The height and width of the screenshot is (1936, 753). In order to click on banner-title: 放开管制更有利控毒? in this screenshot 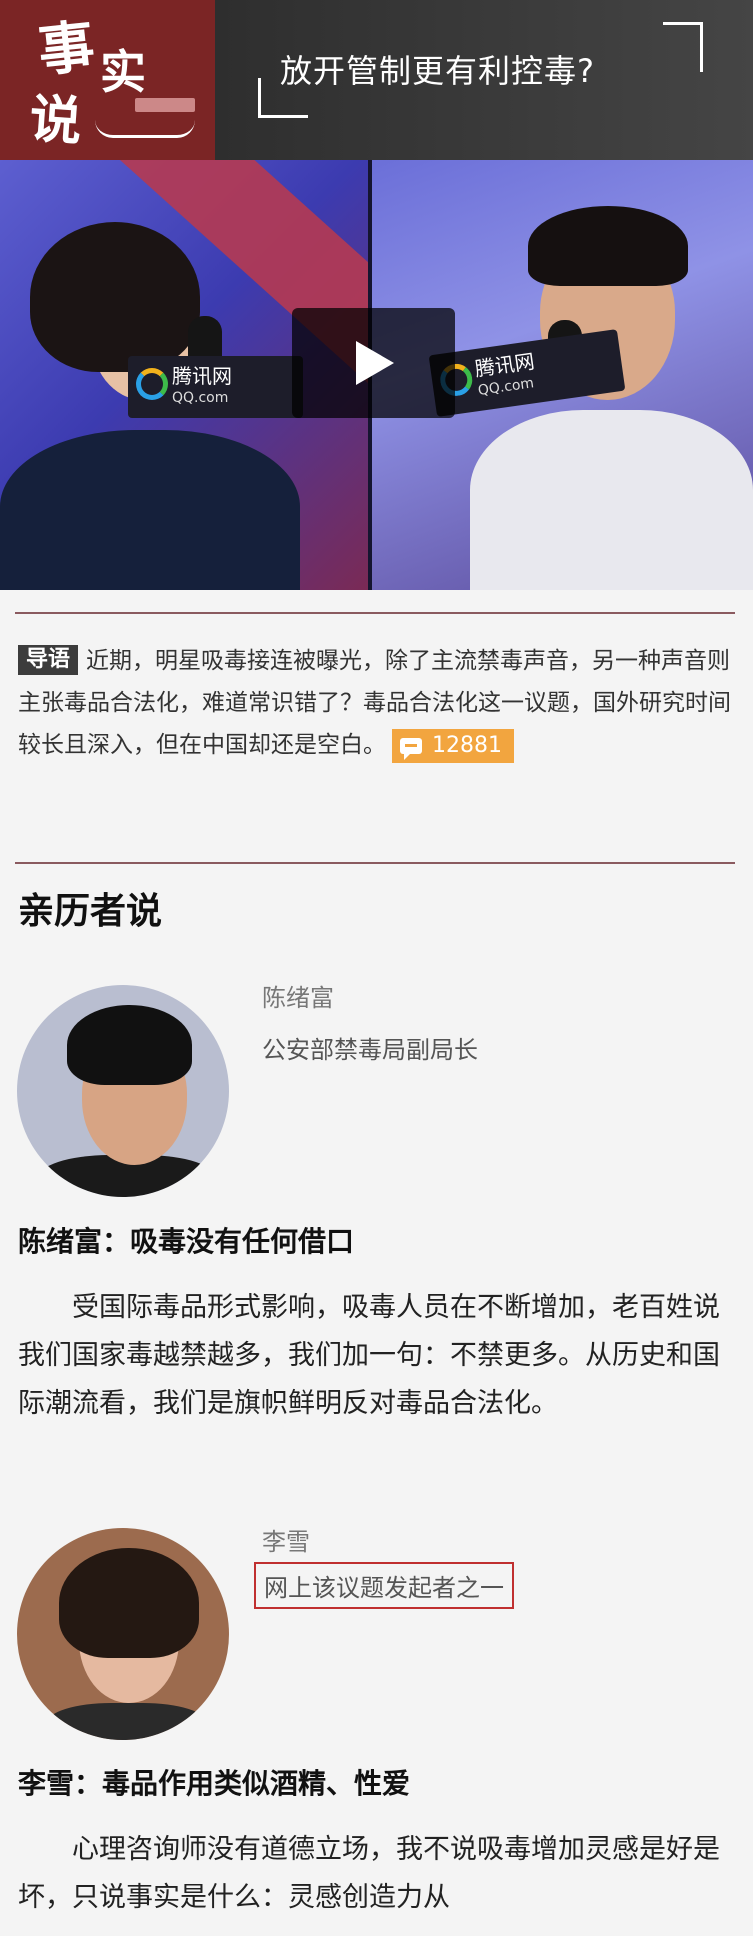, I will do `click(437, 71)`.